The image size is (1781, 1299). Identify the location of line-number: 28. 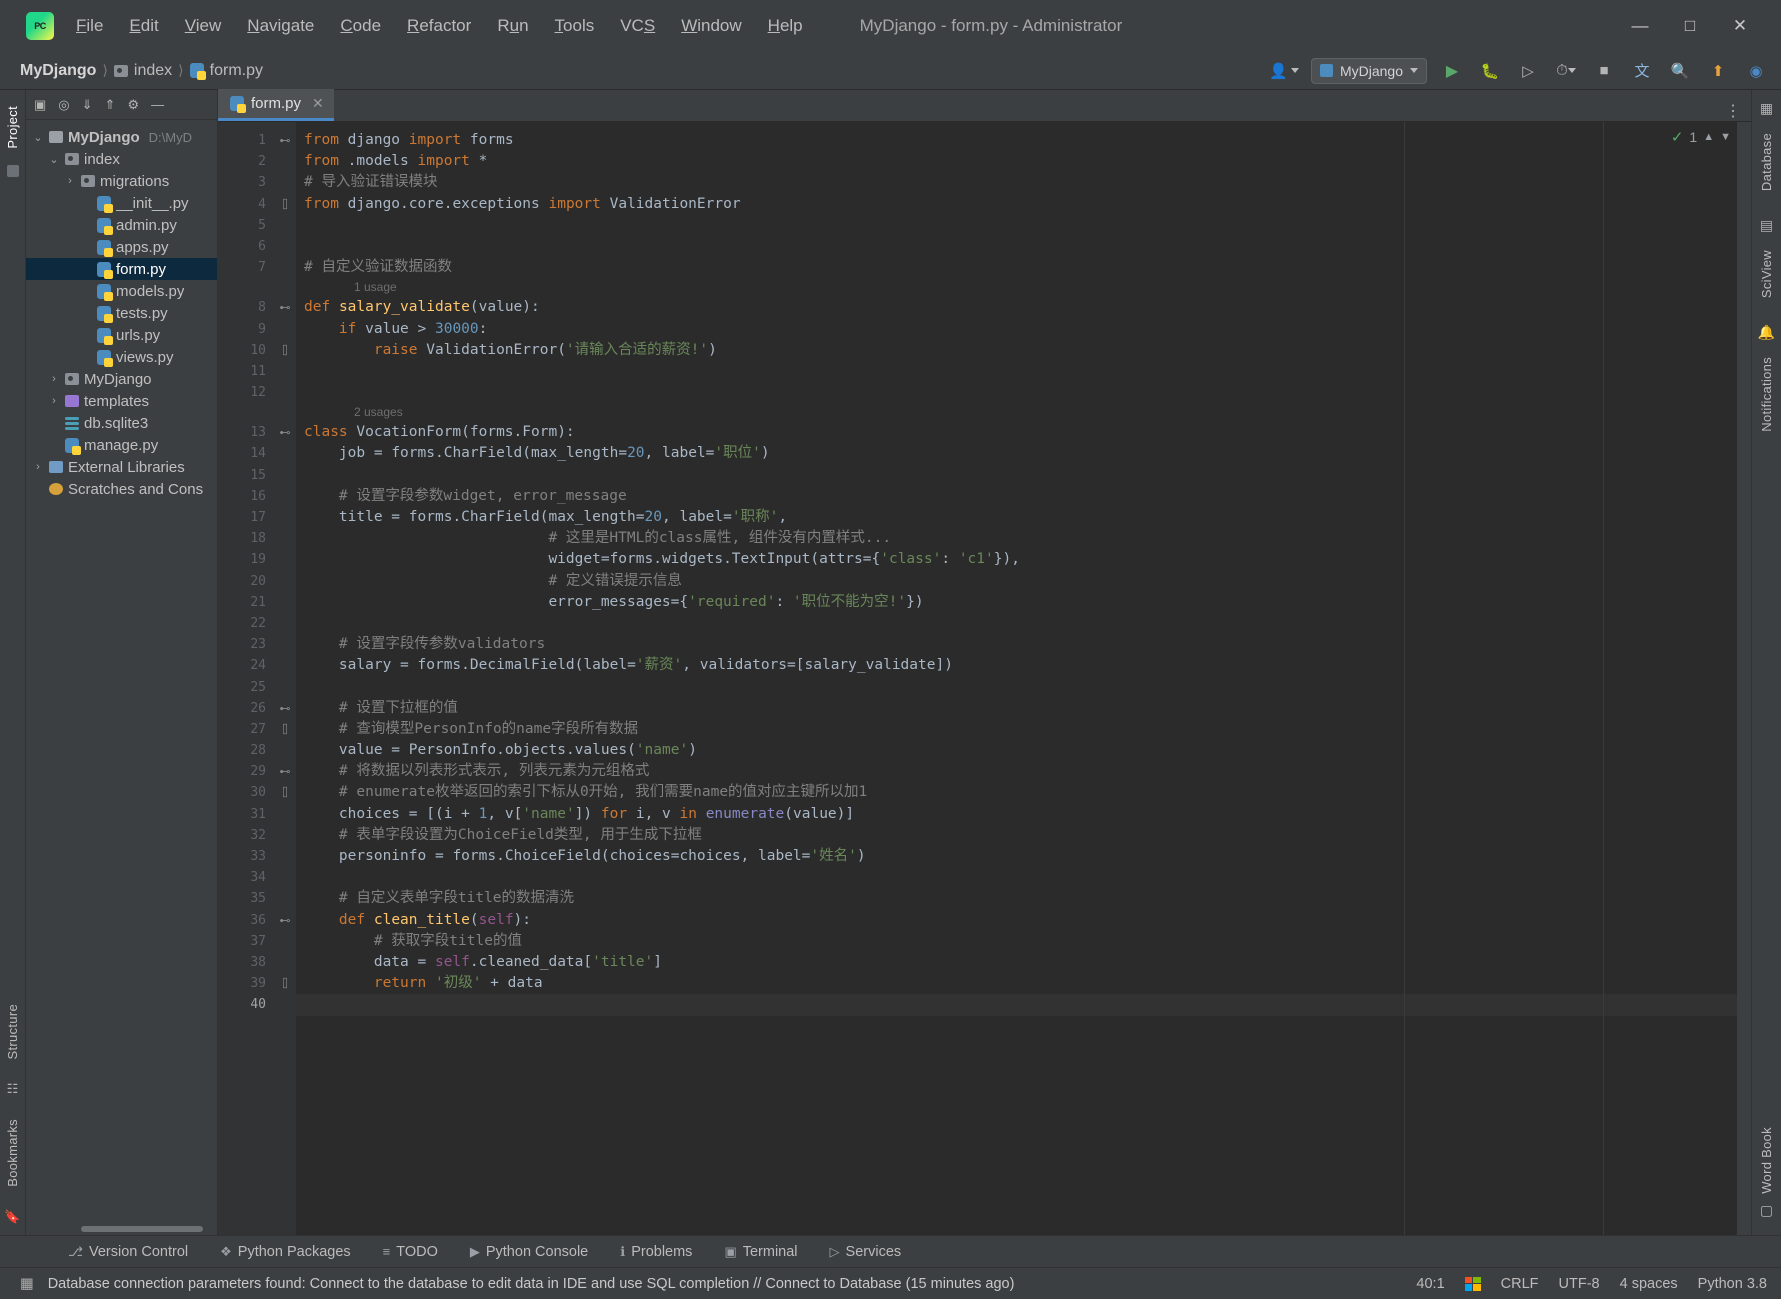
(246, 750).